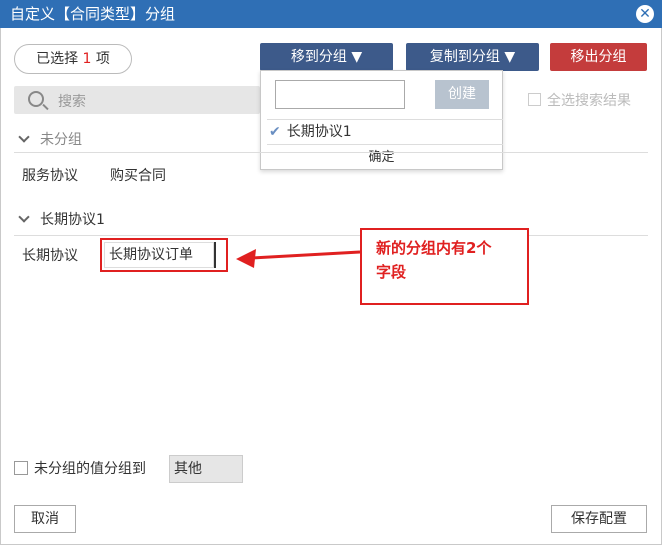 This screenshot has width=662, height=545. I want to click on selected-prefix: 已选择, so click(57, 59).